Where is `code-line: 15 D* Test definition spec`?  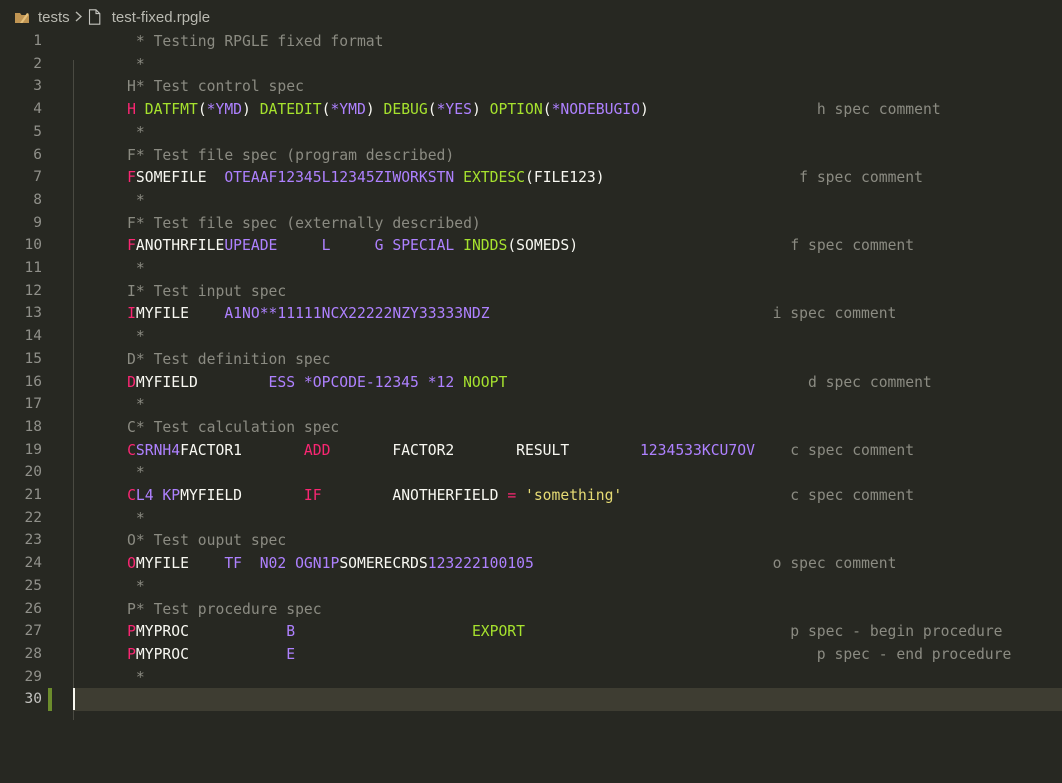
code-line: 15 D* Test definition spec is located at coordinates (531, 359).